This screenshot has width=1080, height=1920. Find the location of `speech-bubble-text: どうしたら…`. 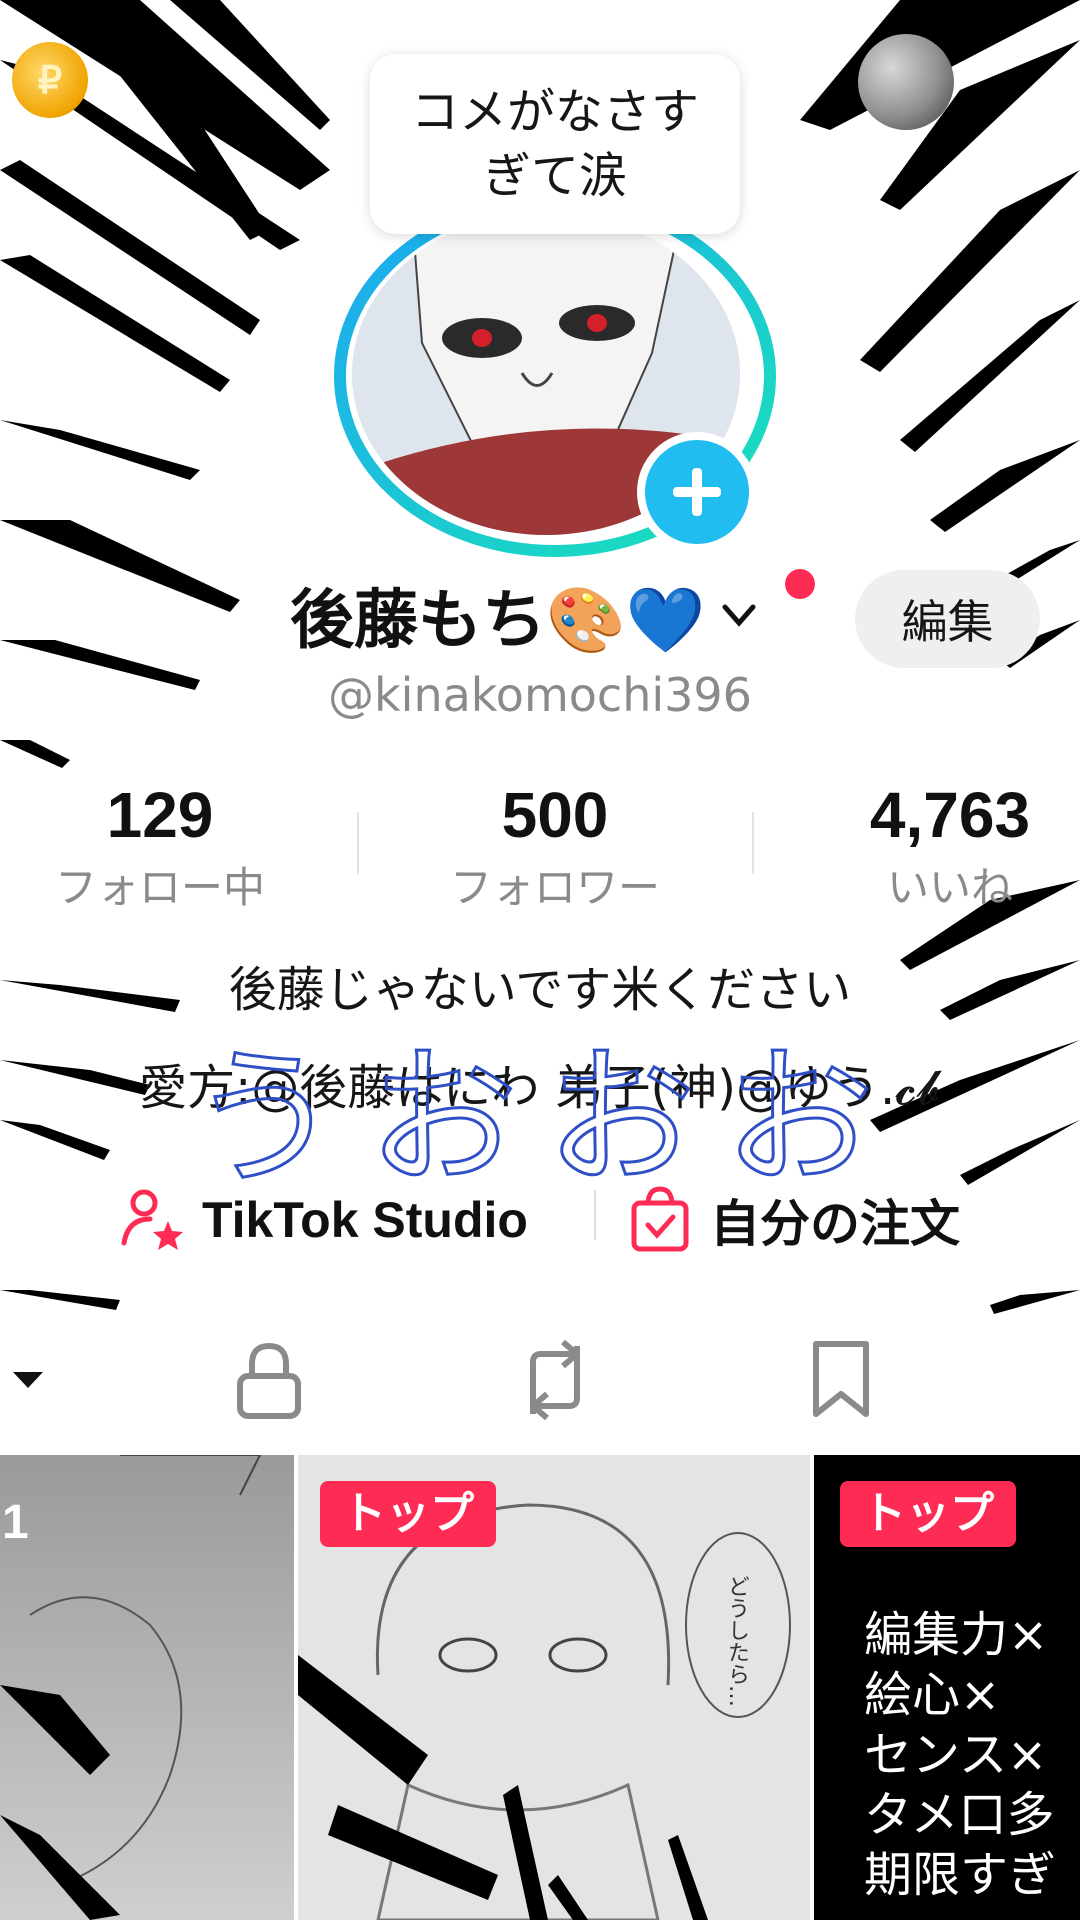

speech-bubble-text: どうしたら… is located at coordinates (736, 1641).